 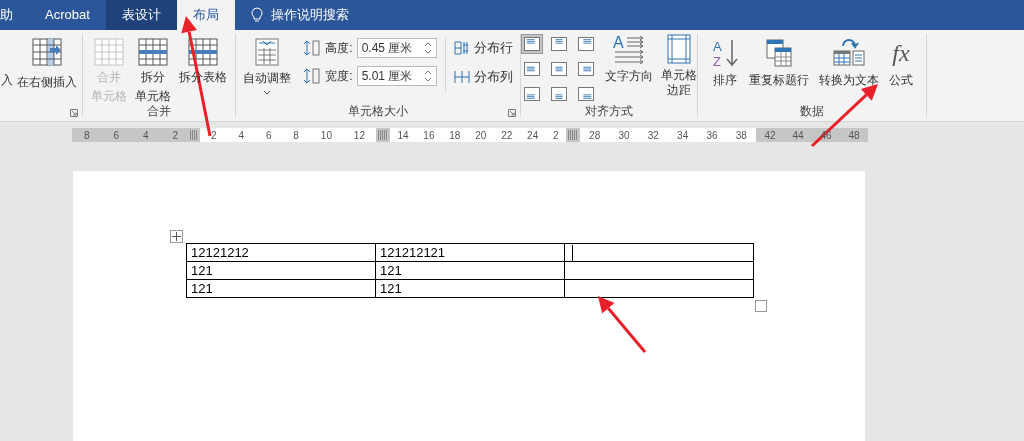 What do you see at coordinates (507, 135) in the screenshot?
I see `ruler-number: 22` at bounding box center [507, 135].